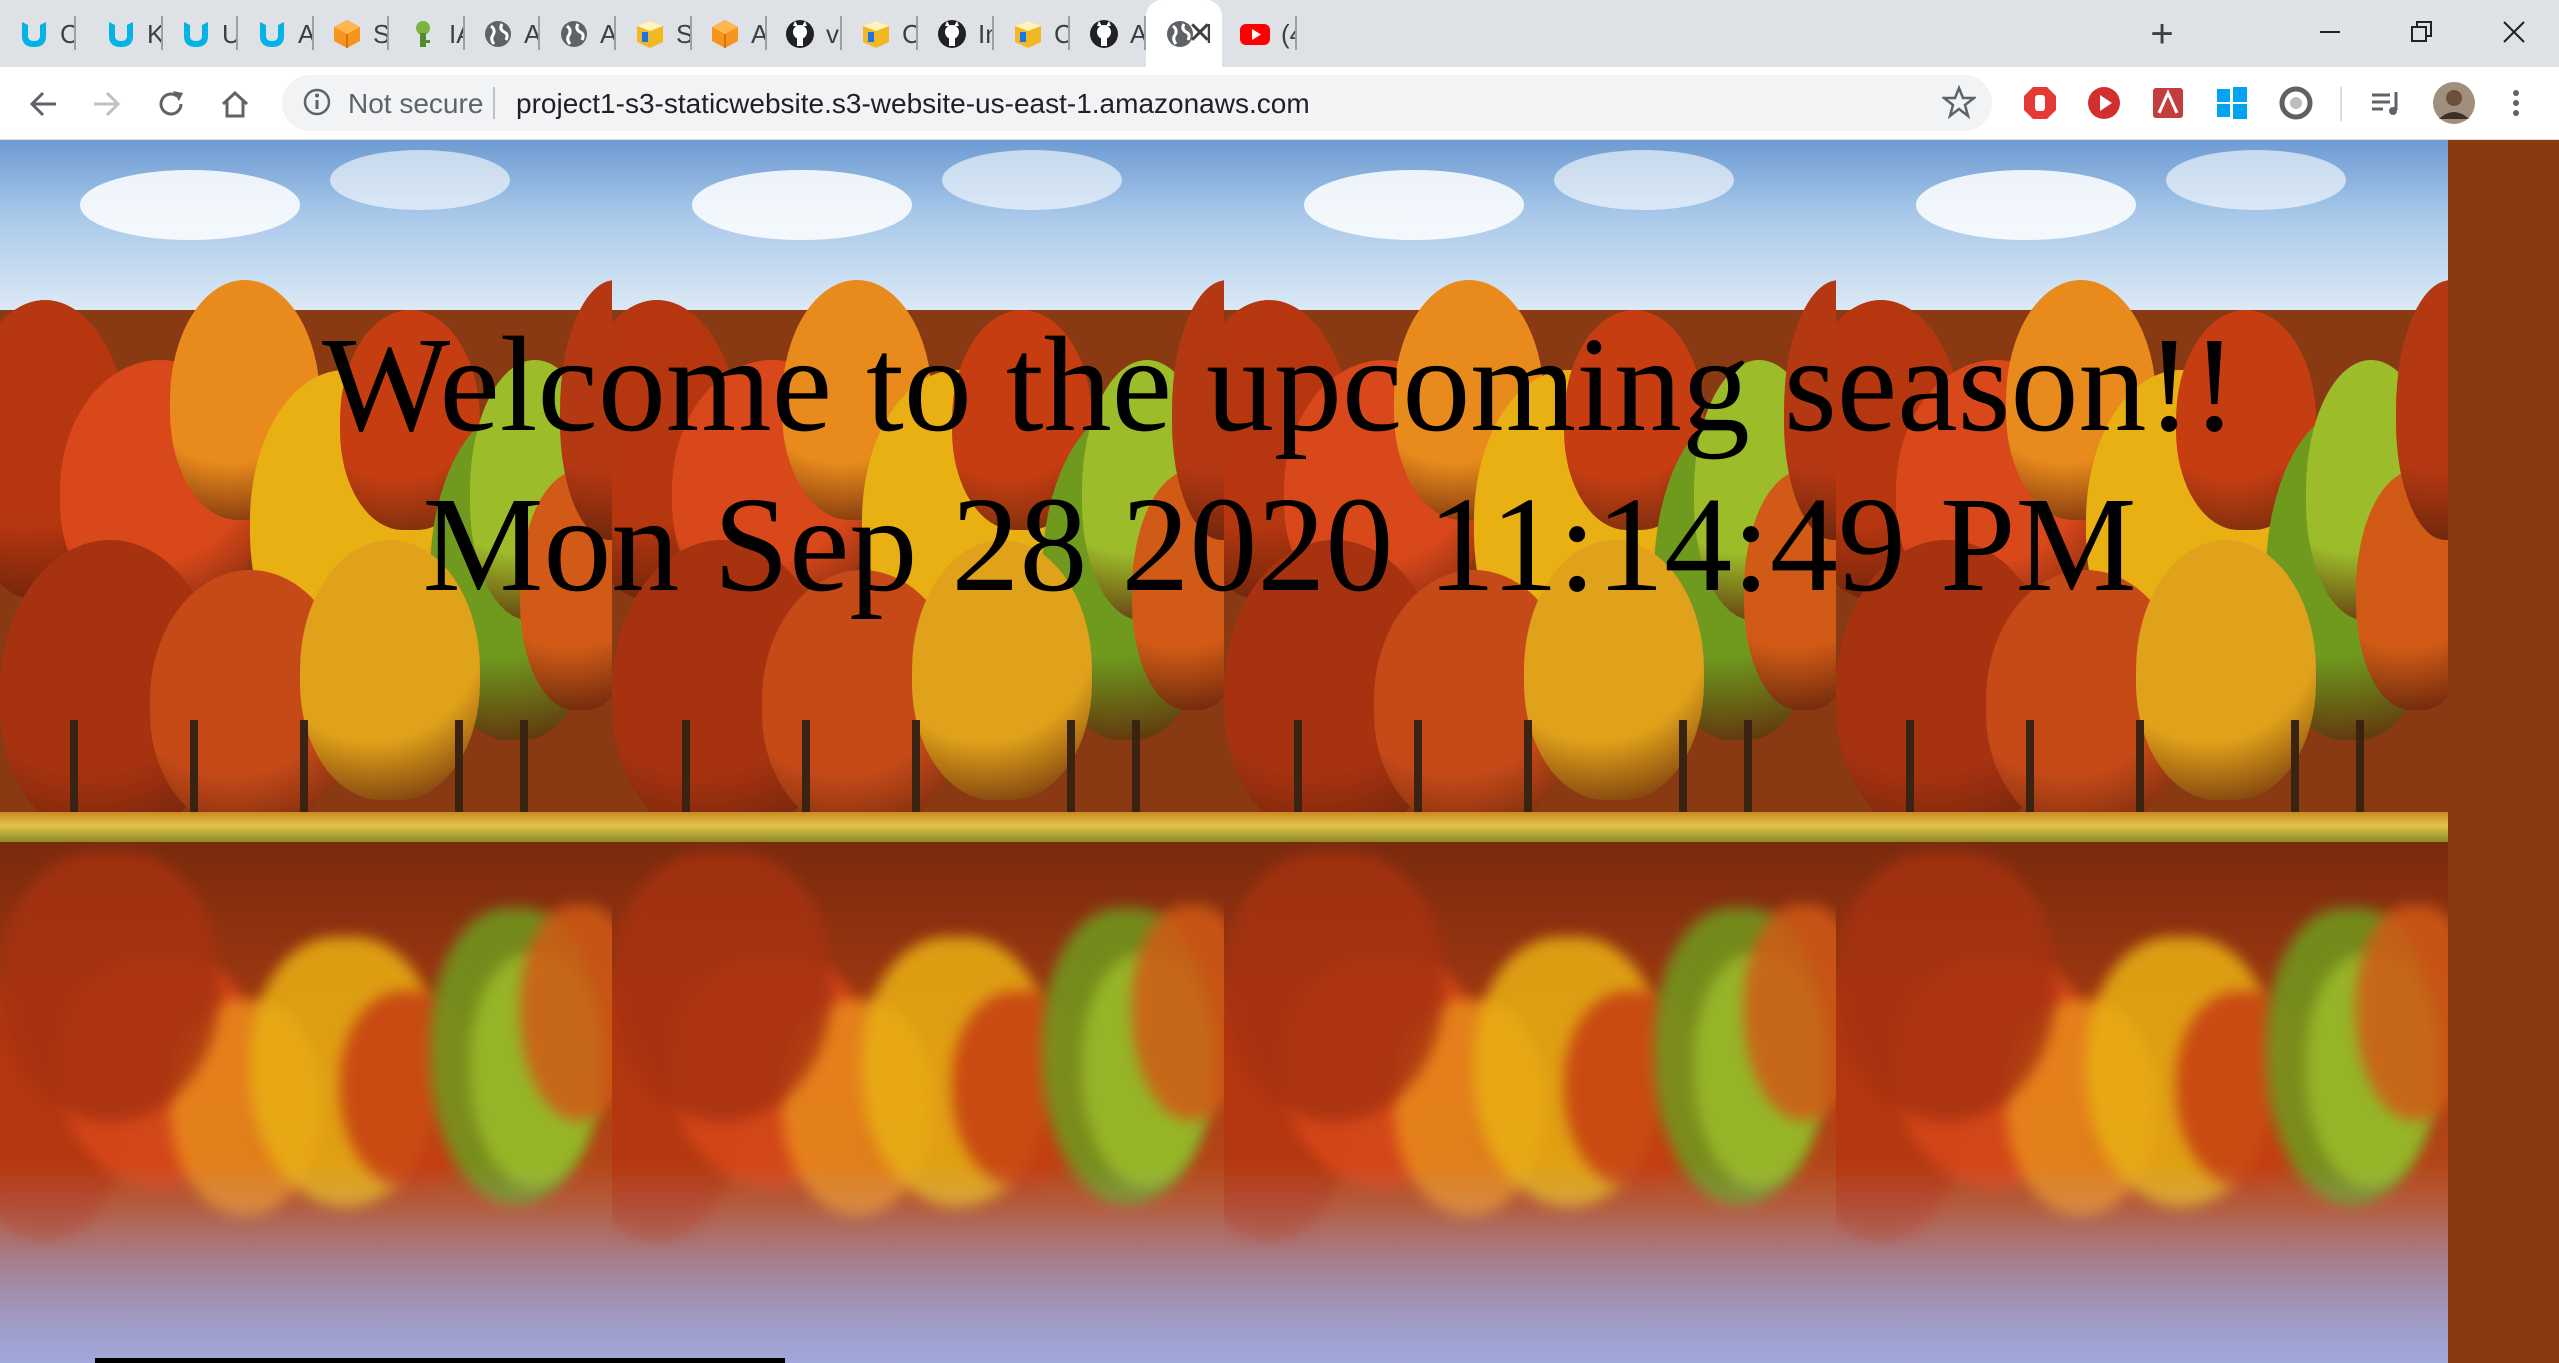  What do you see at coordinates (415, 104) in the screenshot?
I see `security-status-label: Not secure` at bounding box center [415, 104].